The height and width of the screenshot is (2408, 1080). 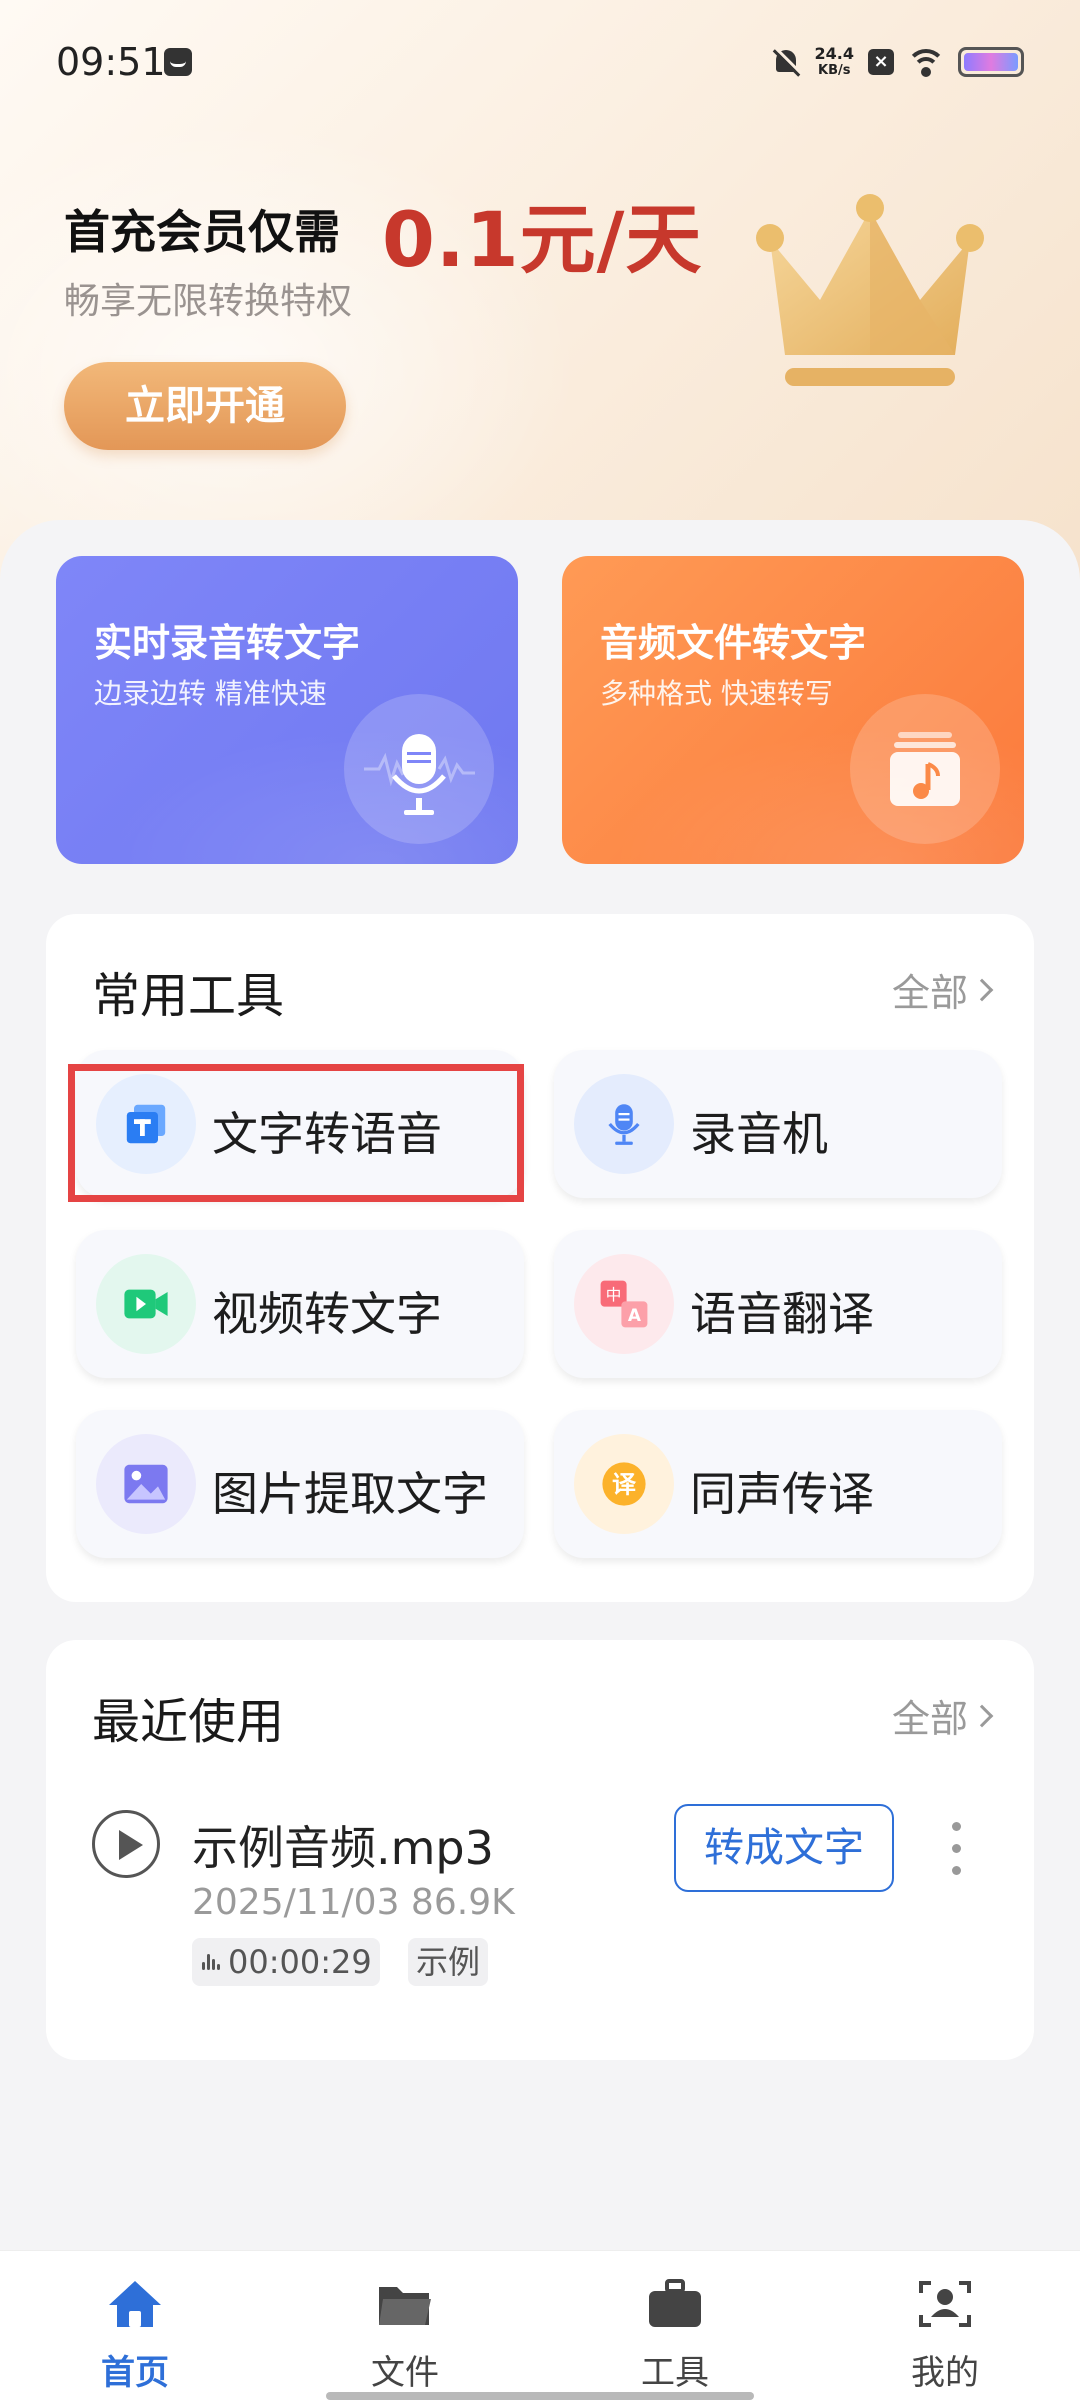 What do you see at coordinates (716, 693) in the screenshot?
I see `feature-subtitle: 多种格式 快速转写` at bounding box center [716, 693].